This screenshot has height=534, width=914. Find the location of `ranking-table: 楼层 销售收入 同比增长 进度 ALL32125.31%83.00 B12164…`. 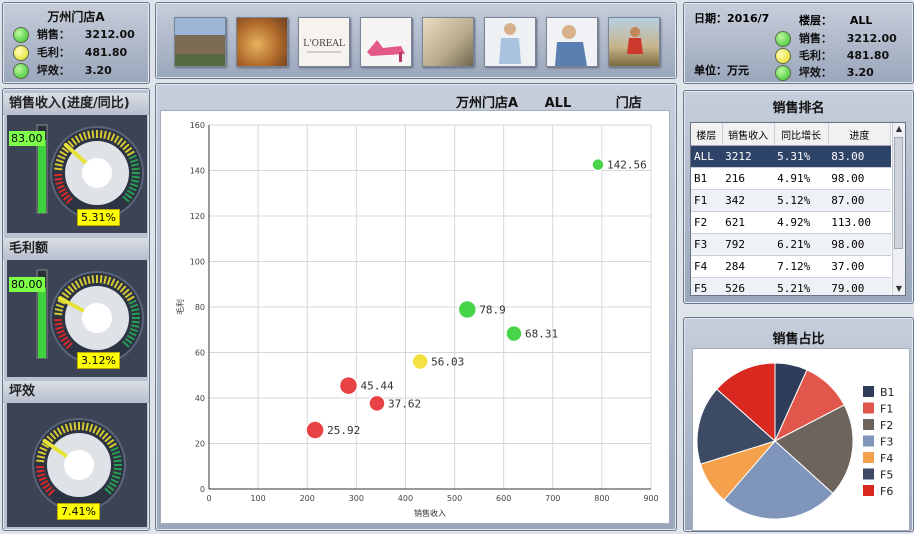

ranking-table: 楼层 销售收入 同比增长 进度 ALL32125.31%83.00 B12164… is located at coordinates (798, 209).